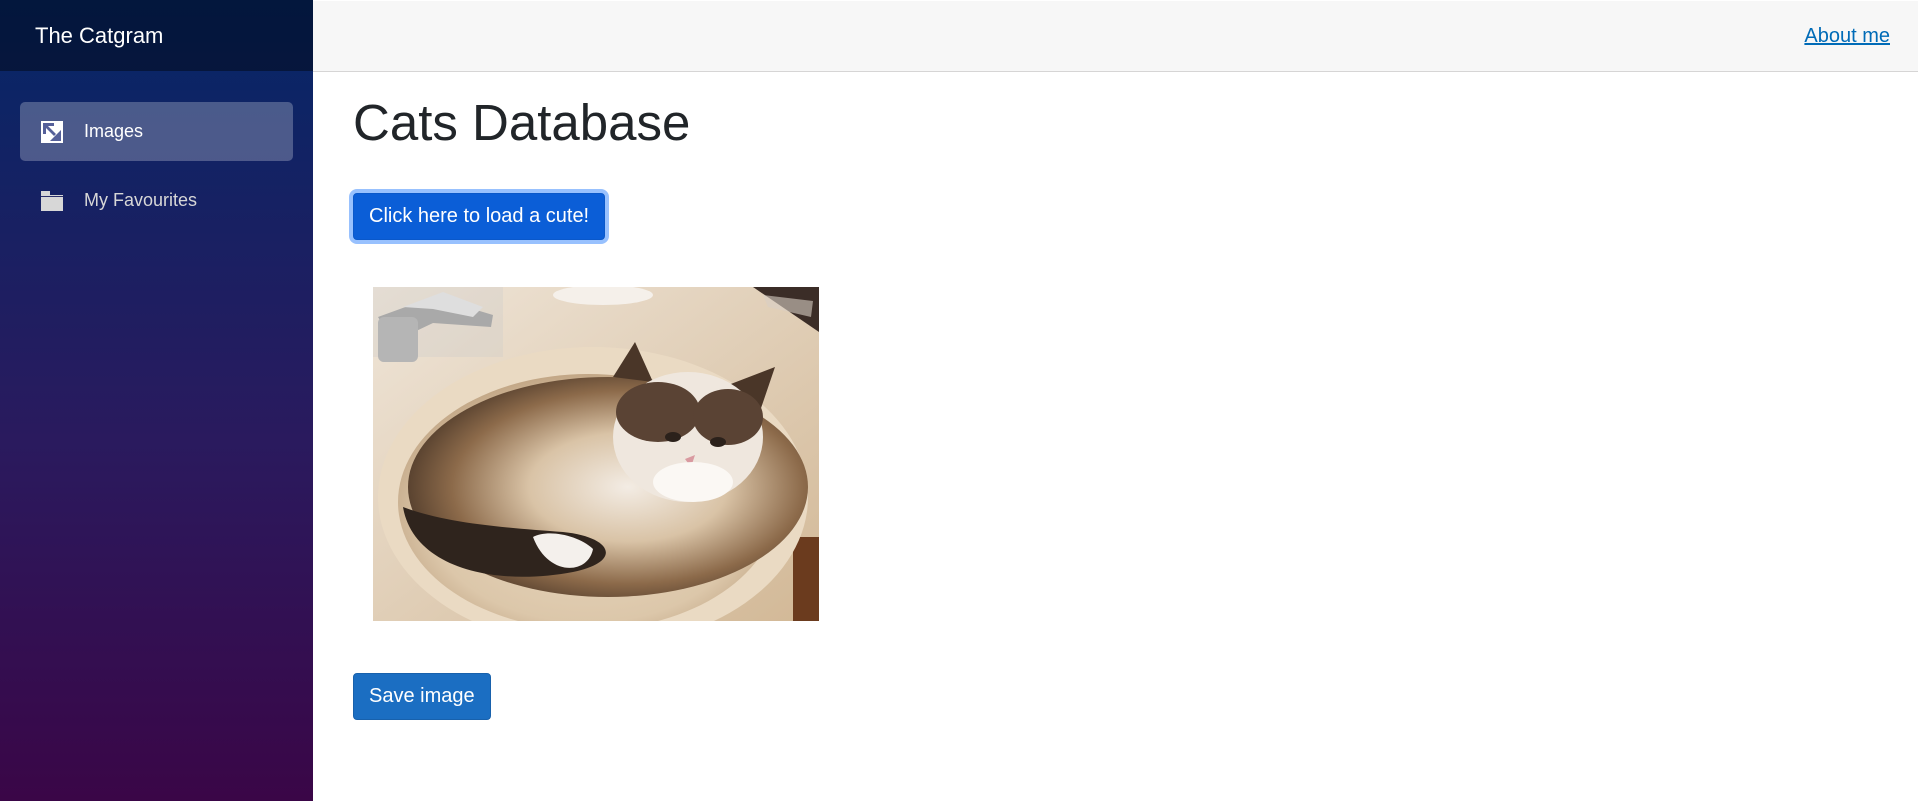 The height and width of the screenshot is (801, 1918). Describe the element at coordinates (422, 697) in the screenshot. I see `save-image-button: Save image` at that location.